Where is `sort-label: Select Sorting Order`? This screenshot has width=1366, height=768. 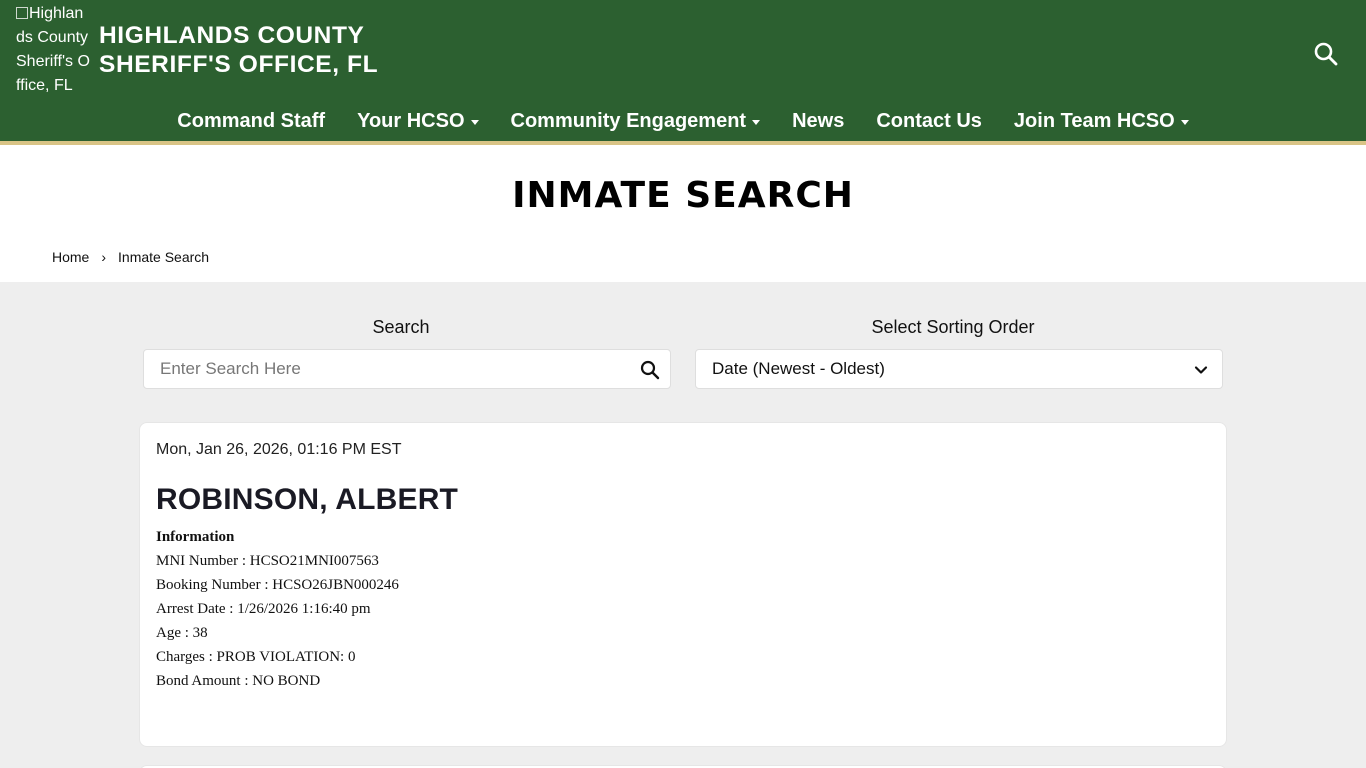 sort-label: Select Sorting Order is located at coordinates (953, 327).